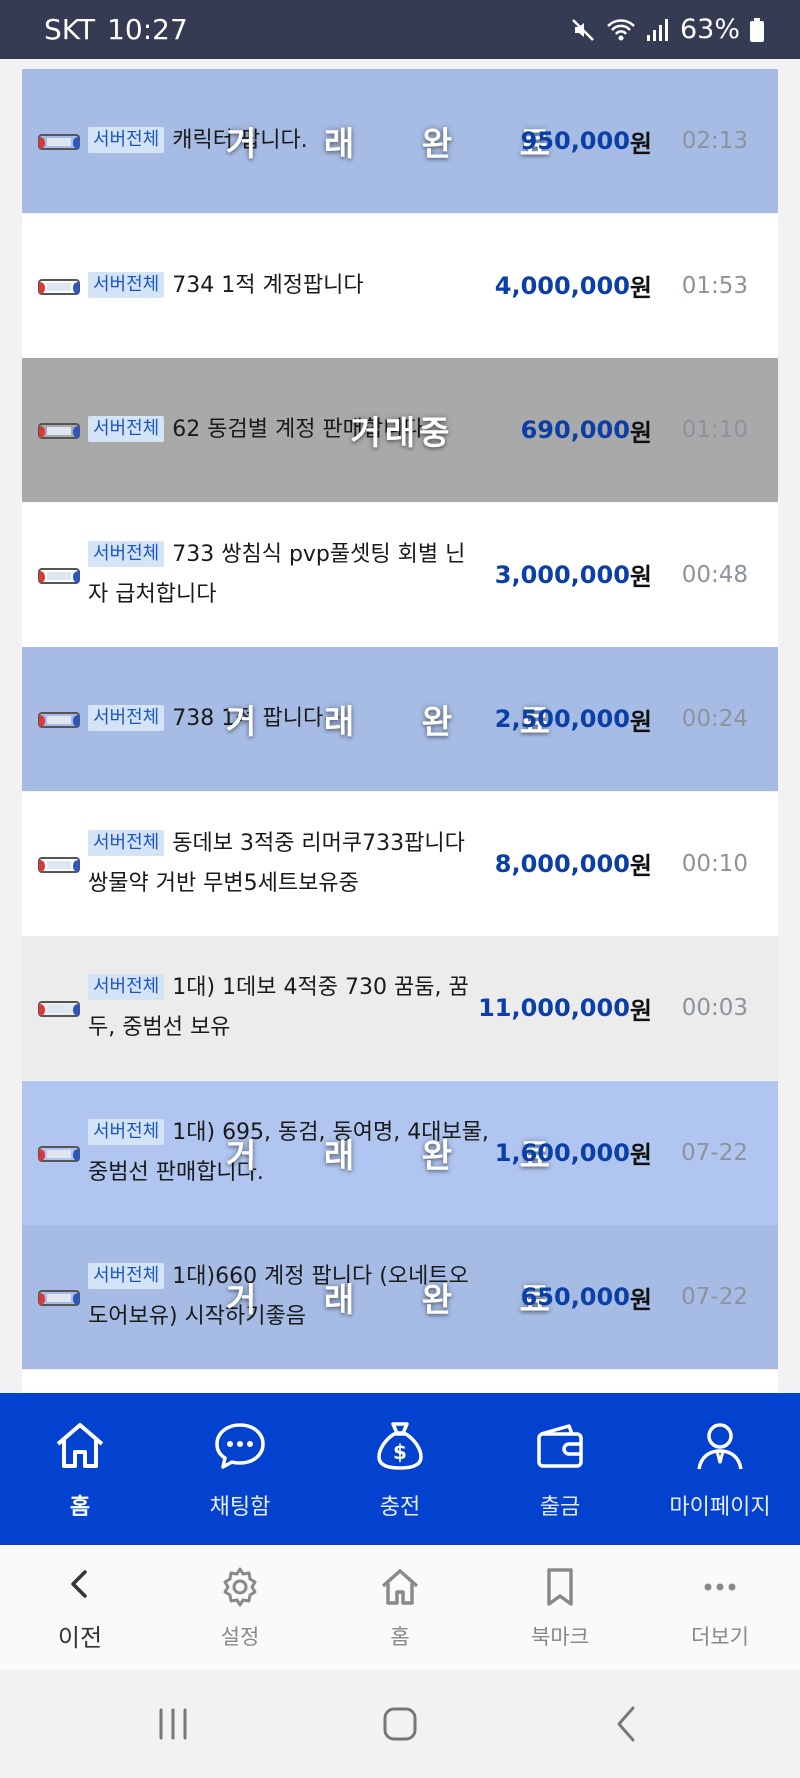  What do you see at coordinates (562, 863) in the screenshot?
I see `price-value: 8,000,000` at bounding box center [562, 863].